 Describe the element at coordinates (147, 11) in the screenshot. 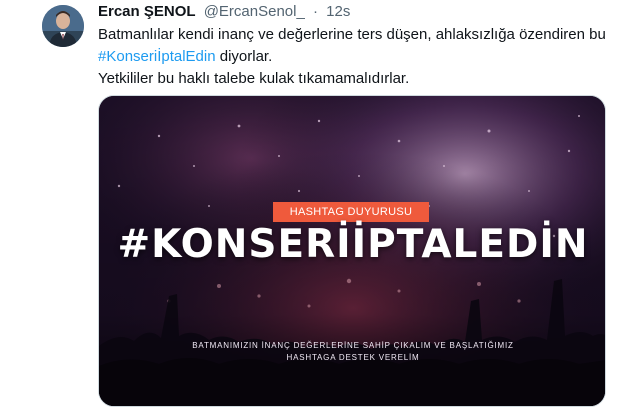

I see `author-name: Ercan ŞENOL` at that location.